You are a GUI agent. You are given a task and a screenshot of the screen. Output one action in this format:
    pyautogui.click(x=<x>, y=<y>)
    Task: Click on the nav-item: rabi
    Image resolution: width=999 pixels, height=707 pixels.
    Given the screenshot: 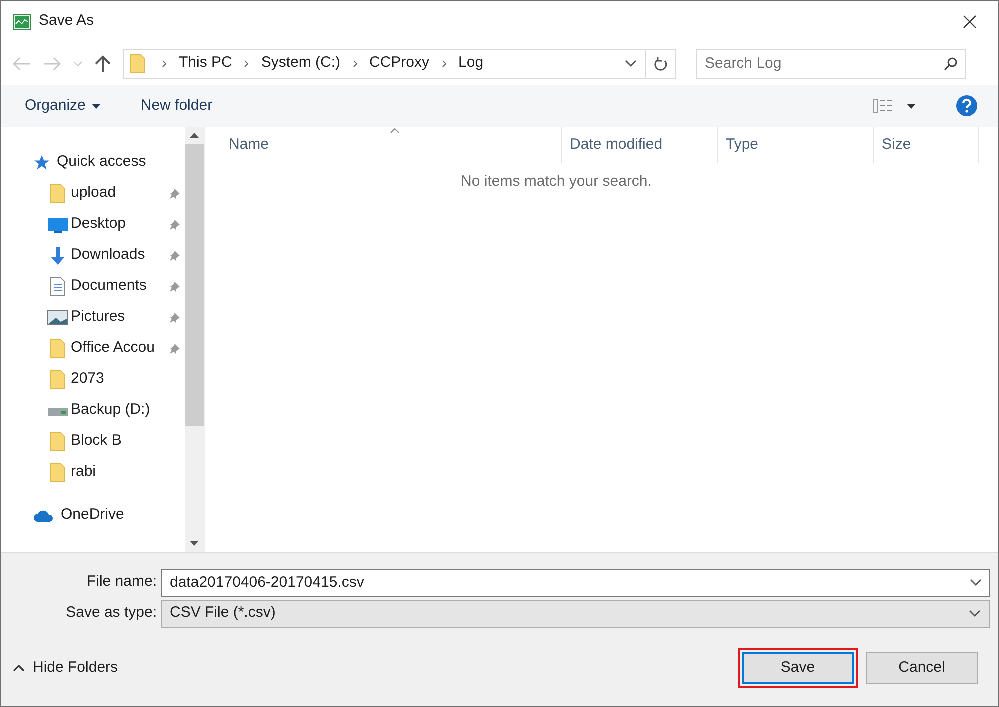 What is the action you would take?
    pyautogui.click(x=93, y=472)
    